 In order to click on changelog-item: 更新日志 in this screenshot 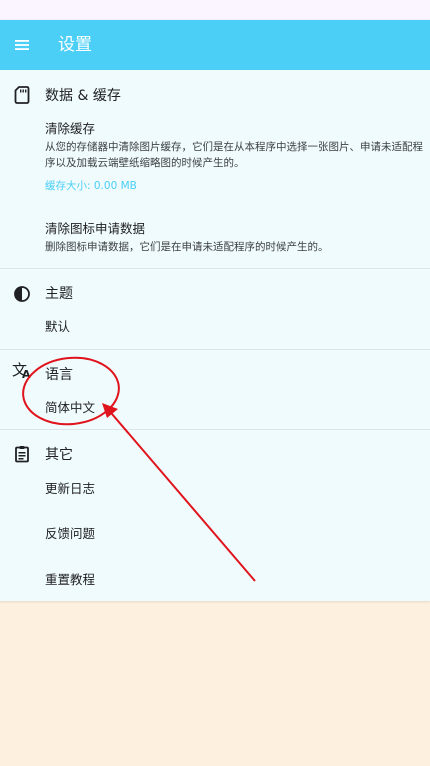, I will do `click(70, 489)`.